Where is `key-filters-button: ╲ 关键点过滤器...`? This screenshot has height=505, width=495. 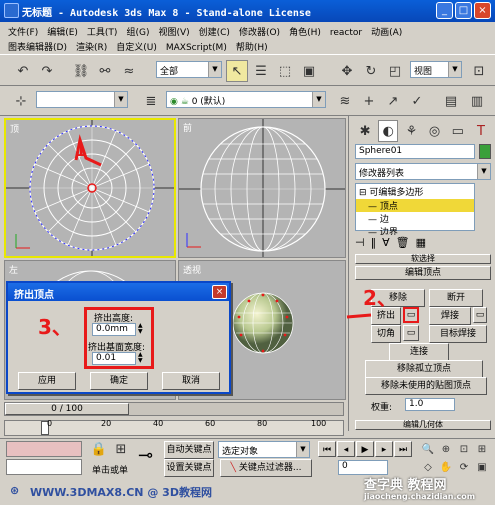
key-filters-button: ╲ 关键点过滤器... is located at coordinates (266, 468).